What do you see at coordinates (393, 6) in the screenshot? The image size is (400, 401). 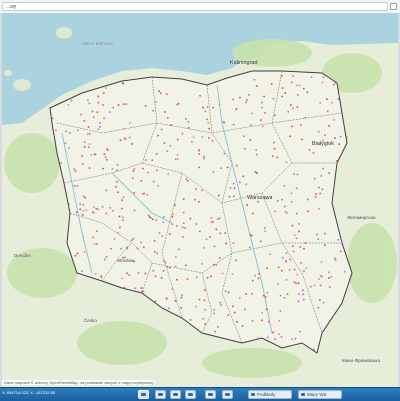 I see `search-button` at bounding box center [393, 6].